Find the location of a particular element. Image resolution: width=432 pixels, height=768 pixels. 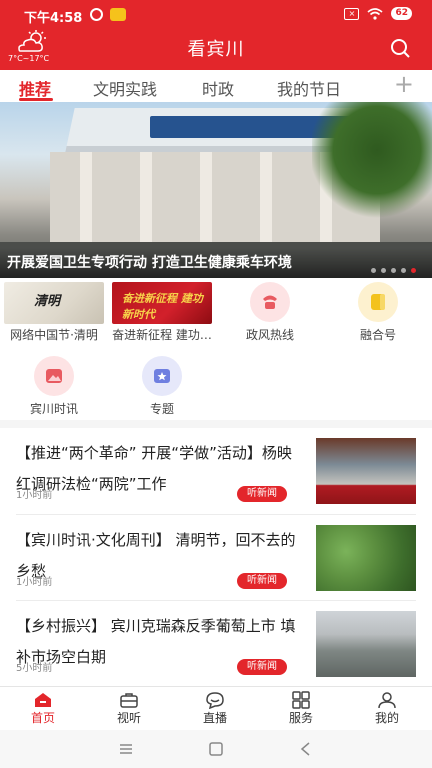

phone-icon-bg is located at coordinates (270, 302).